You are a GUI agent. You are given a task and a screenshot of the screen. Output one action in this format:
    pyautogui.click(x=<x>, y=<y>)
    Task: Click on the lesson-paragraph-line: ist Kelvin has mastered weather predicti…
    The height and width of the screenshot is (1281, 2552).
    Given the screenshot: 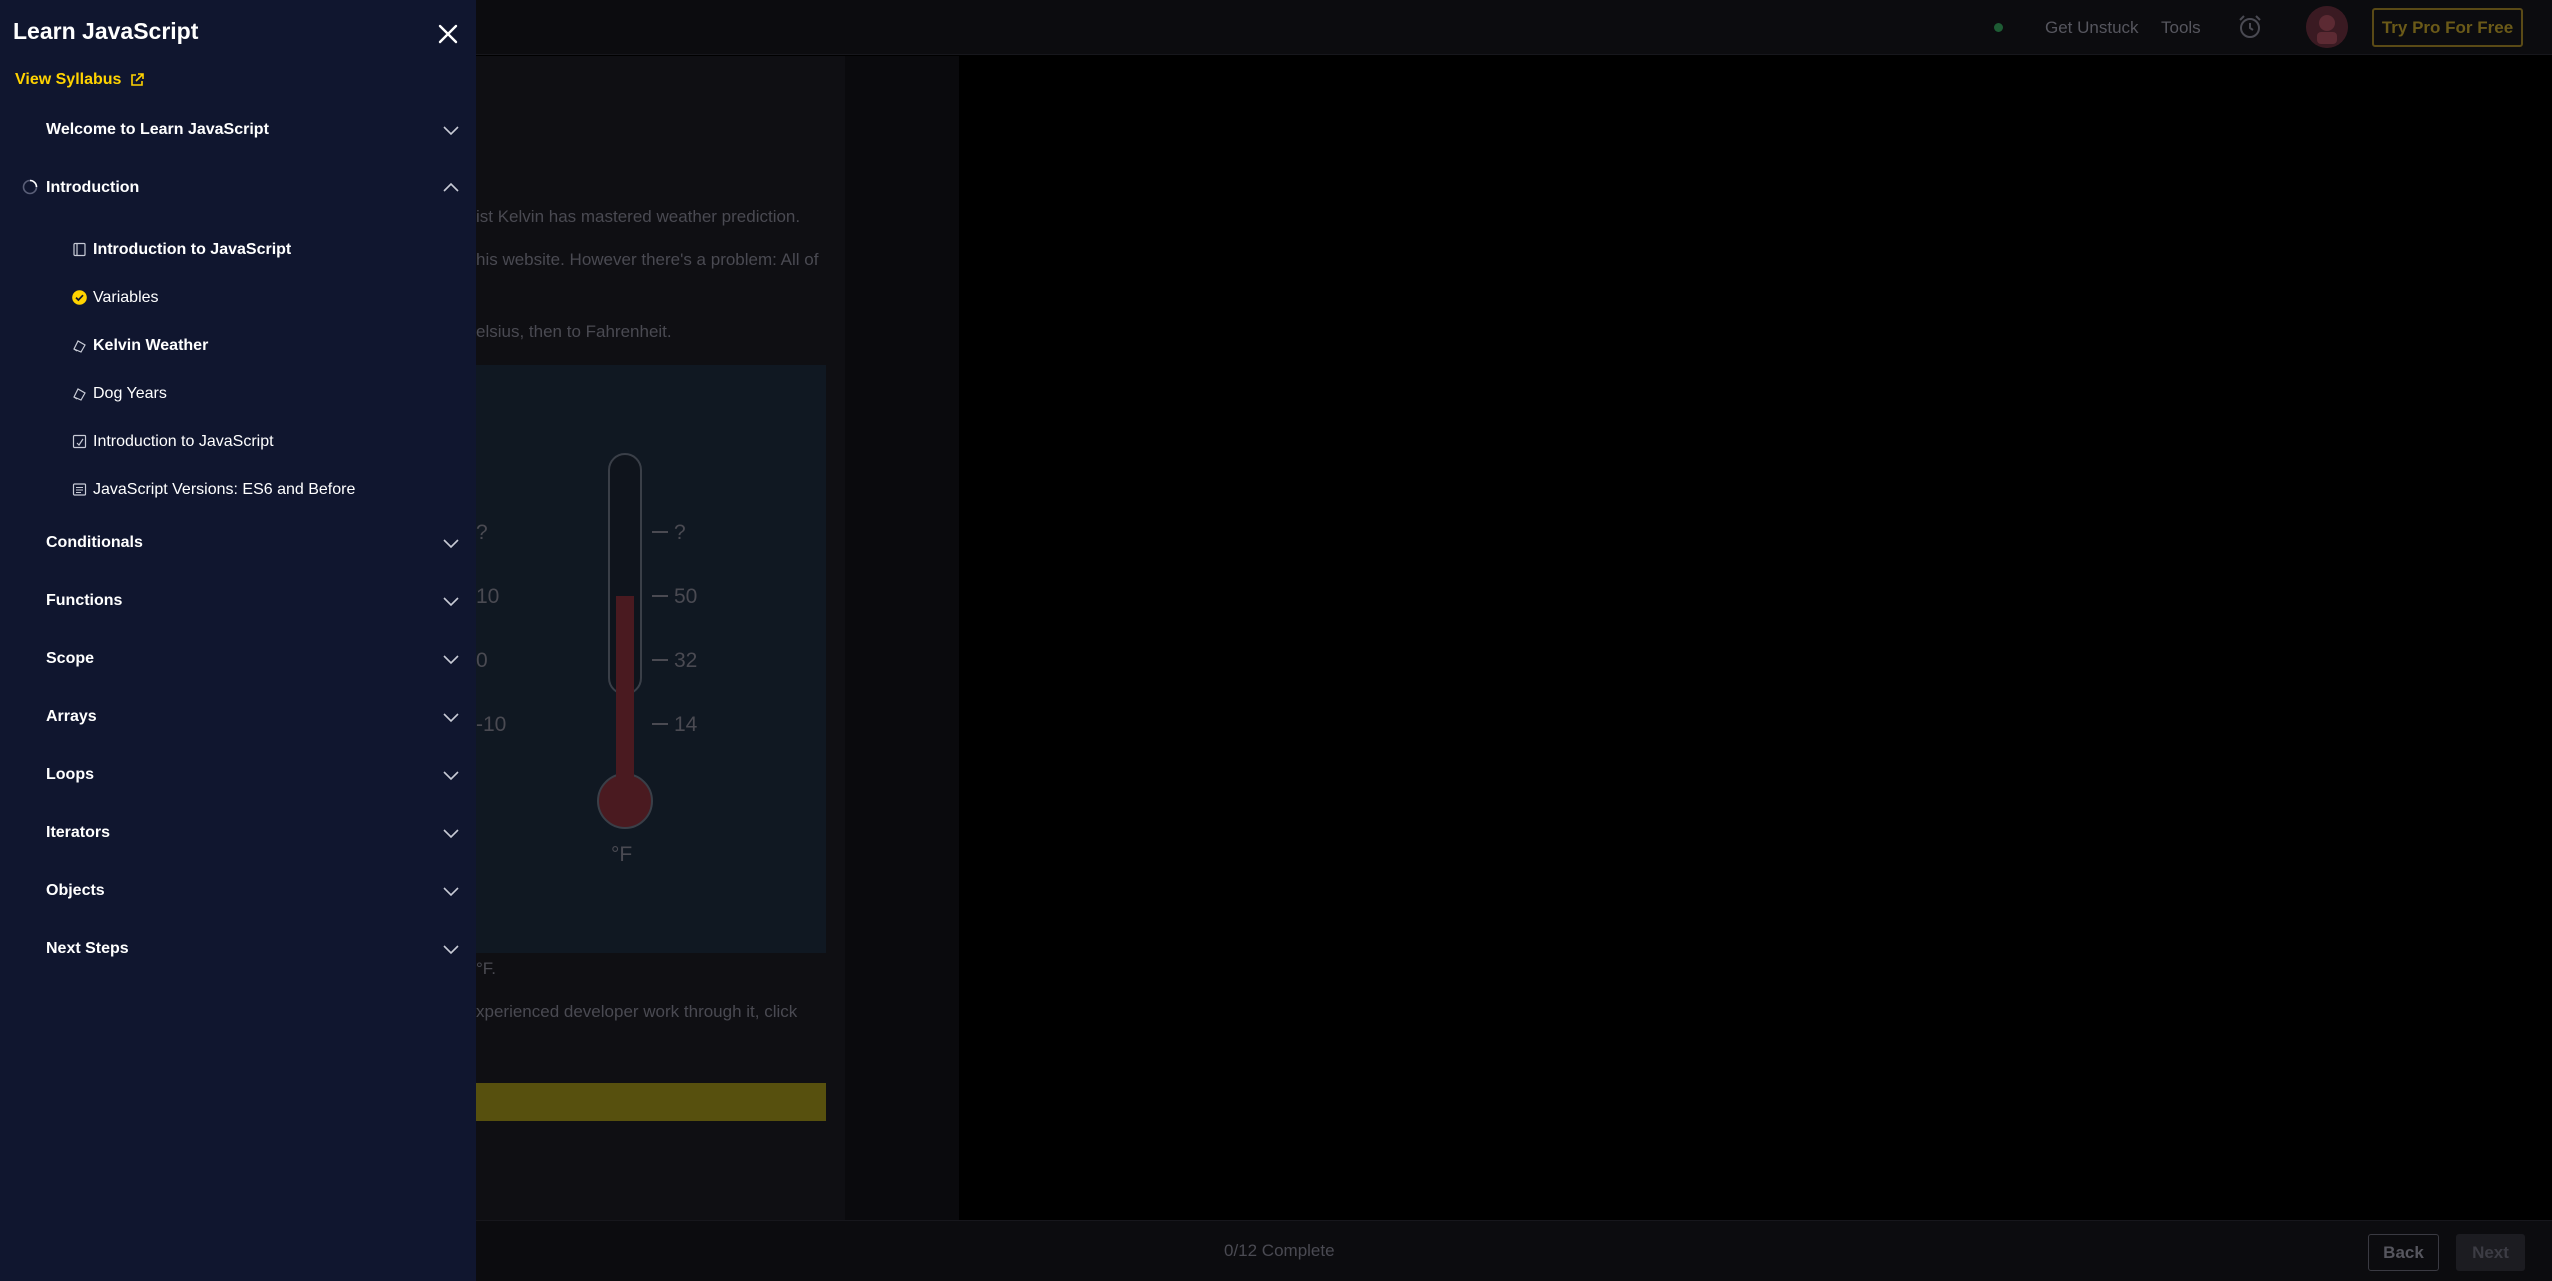 What is the action you would take?
    pyautogui.click(x=638, y=216)
    